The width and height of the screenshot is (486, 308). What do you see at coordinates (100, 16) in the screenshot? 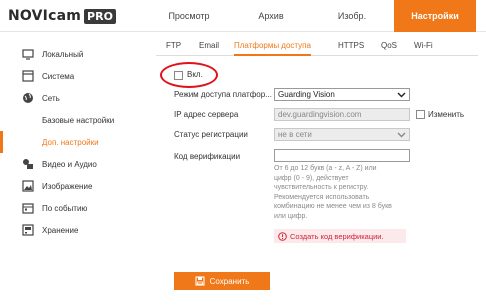
I see `logo-badge: PRO` at bounding box center [100, 16].